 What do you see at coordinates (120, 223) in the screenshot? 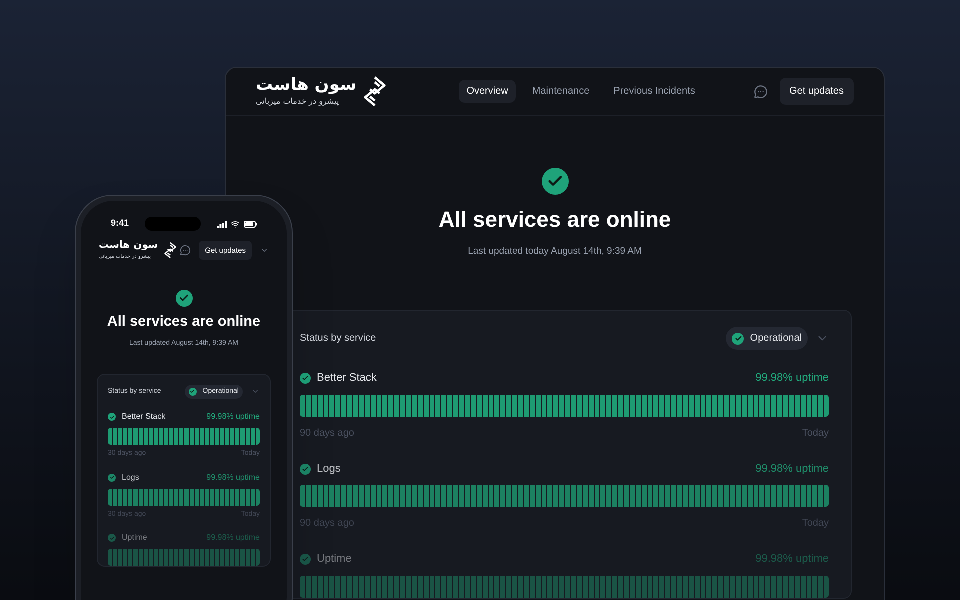
I see `status-time: 9:41` at bounding box center [120, 223].